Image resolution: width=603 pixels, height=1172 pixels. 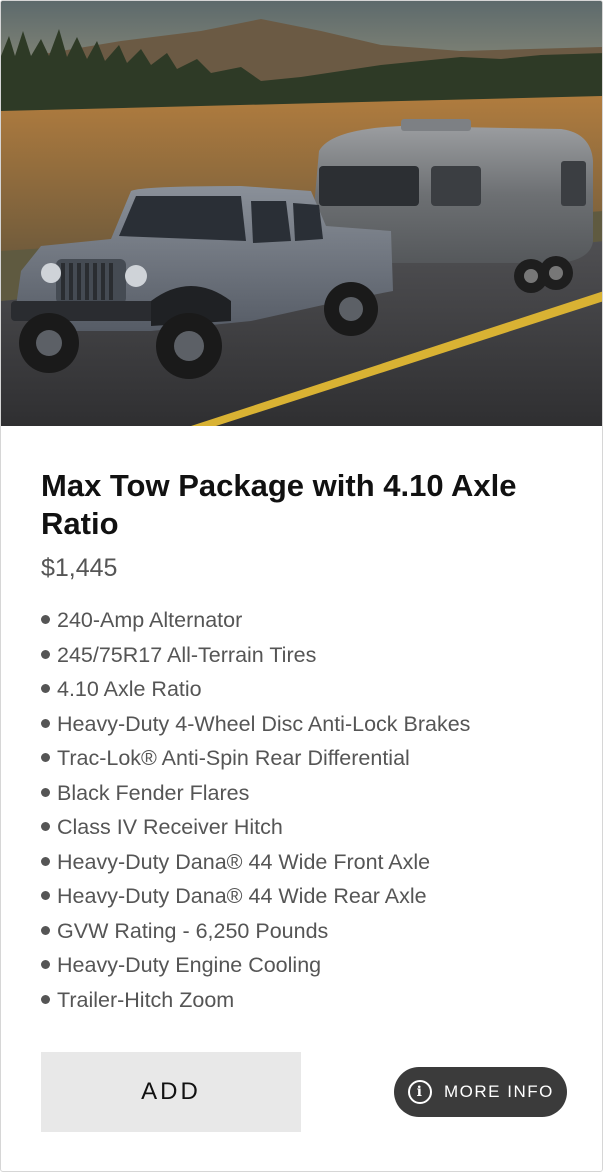 I want to click on add-button-label: ADD, so click(x=171, y=1091).